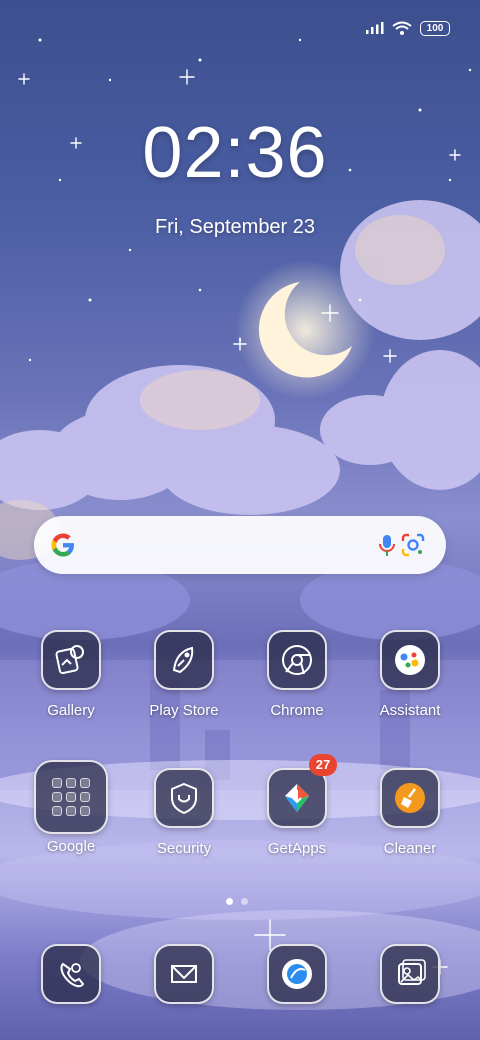 The height and width of the screenshot is (1040, 480). What do you see at coordinates (62, 545) in the screenshot?
I see `google-logo-icon` at bounding box center [62, 545].